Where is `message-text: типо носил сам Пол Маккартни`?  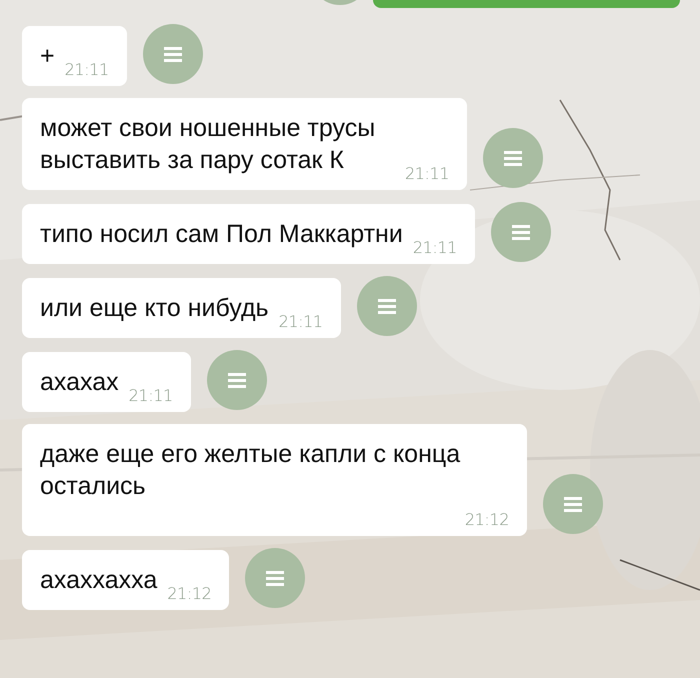 message-text: типо носил сам Пол Маккартни is located at coordinates (221, 234).